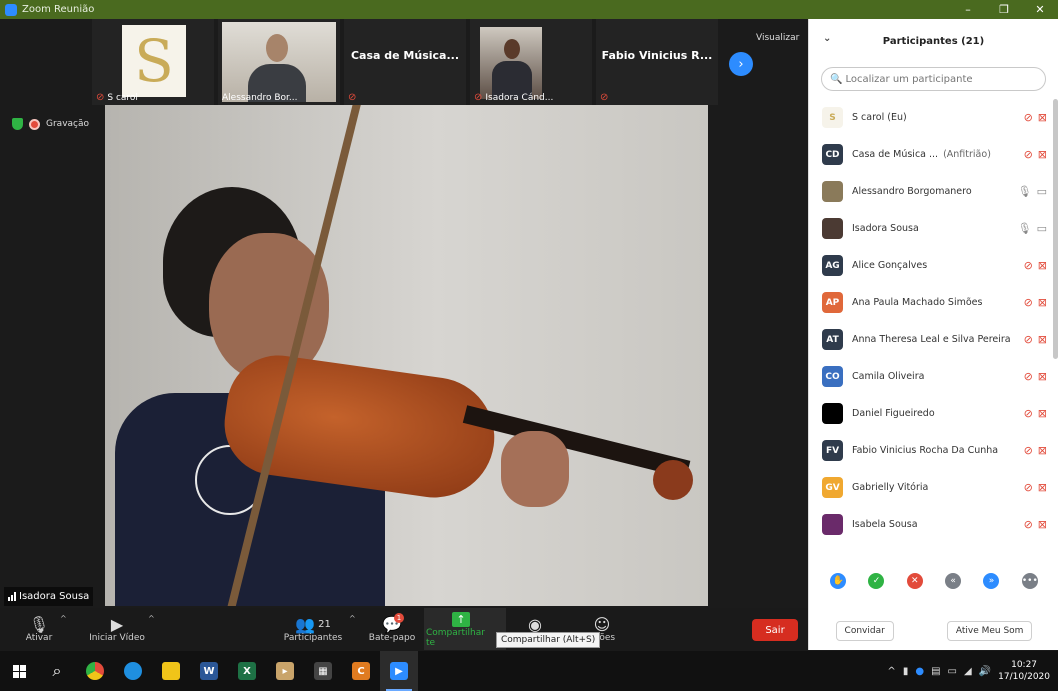  Describe the element at coordinates (968, 9) in the screenshot. I see `minimize-button: –` at that location.